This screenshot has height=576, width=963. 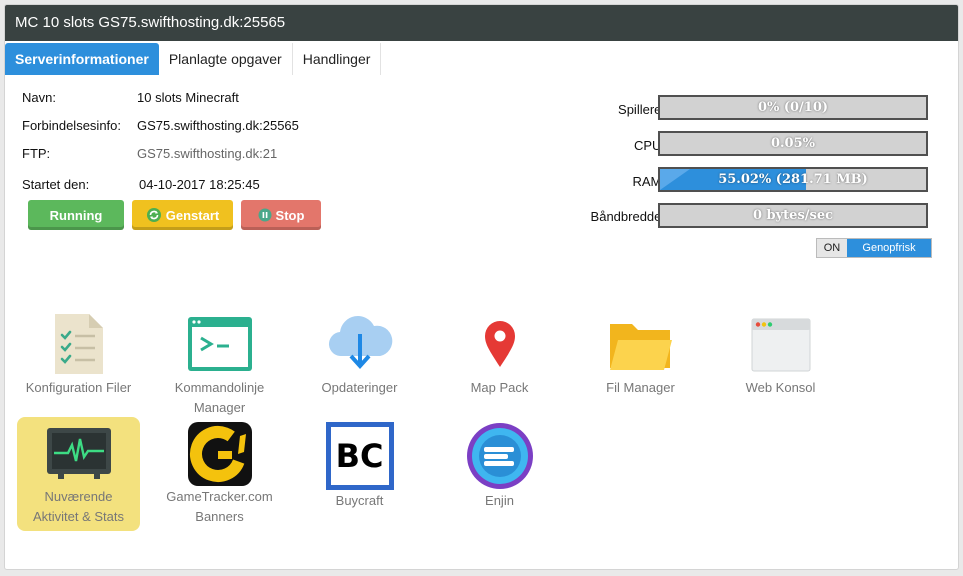 I want to click on checklist-document-icon, so click(x=78, y=344).